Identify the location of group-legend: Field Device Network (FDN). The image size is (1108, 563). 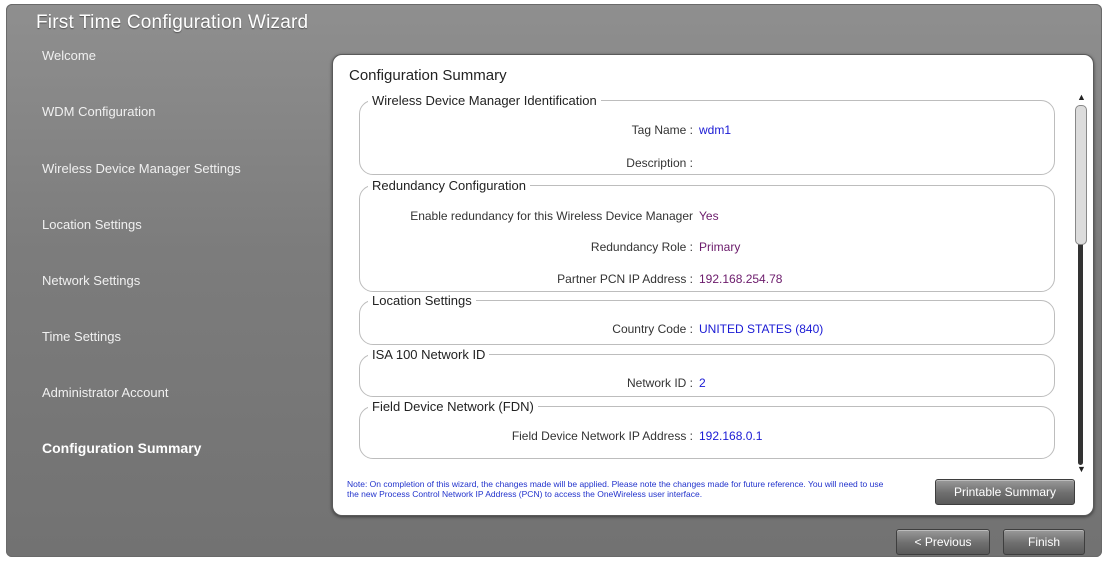
(453, 406).